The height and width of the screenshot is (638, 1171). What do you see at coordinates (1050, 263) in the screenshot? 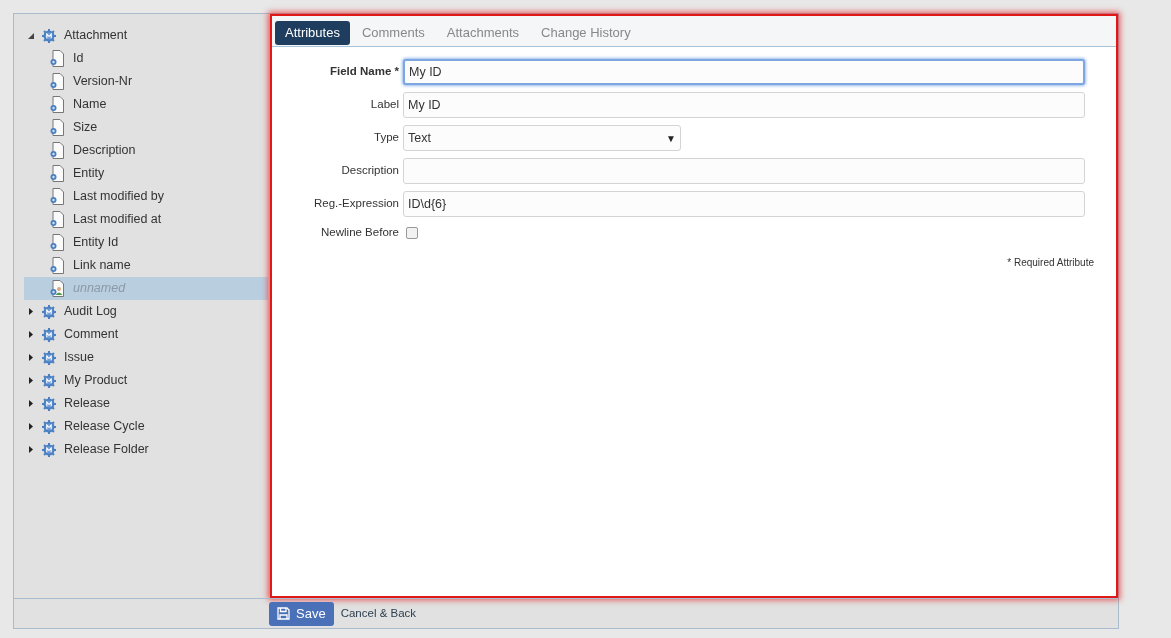
I see `required-note: * Required Attribute` at bounding box center [1050, 263].